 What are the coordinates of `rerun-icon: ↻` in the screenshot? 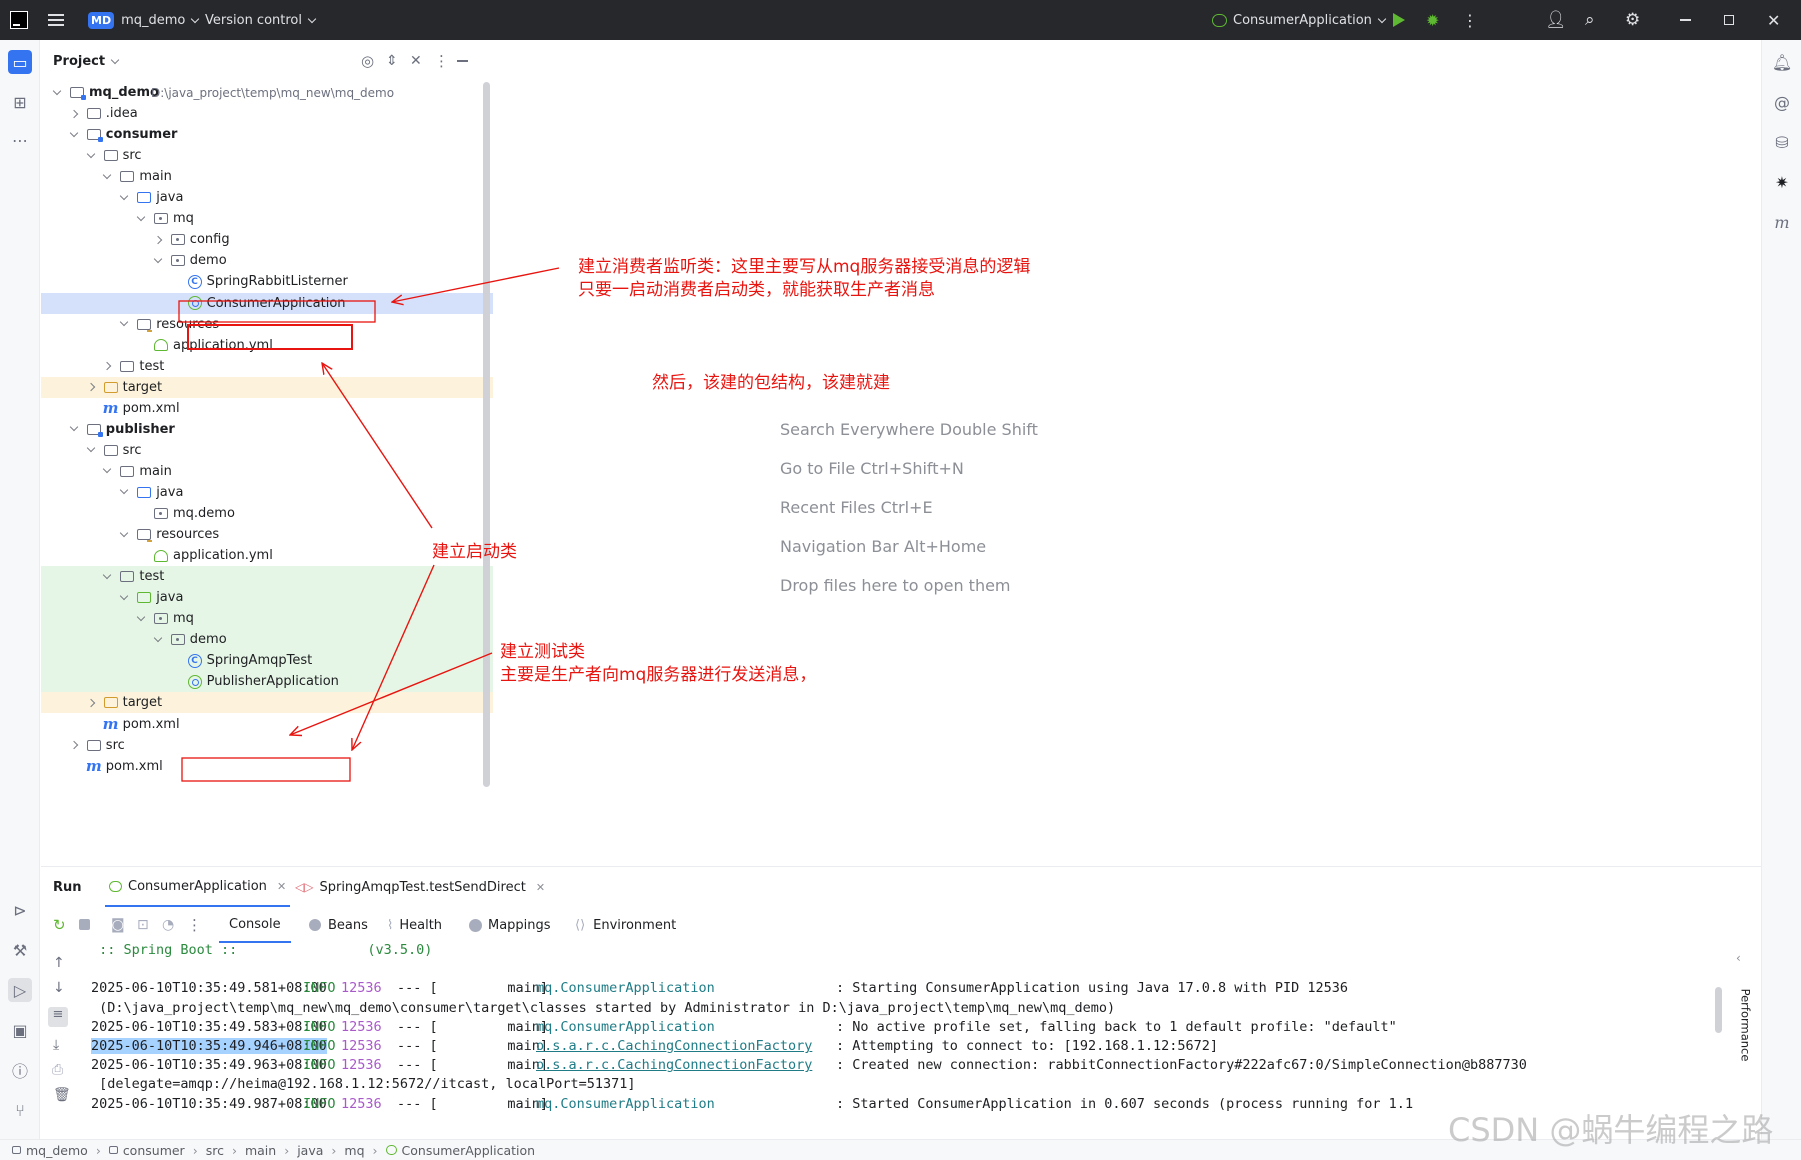 It's located at (59, 925).